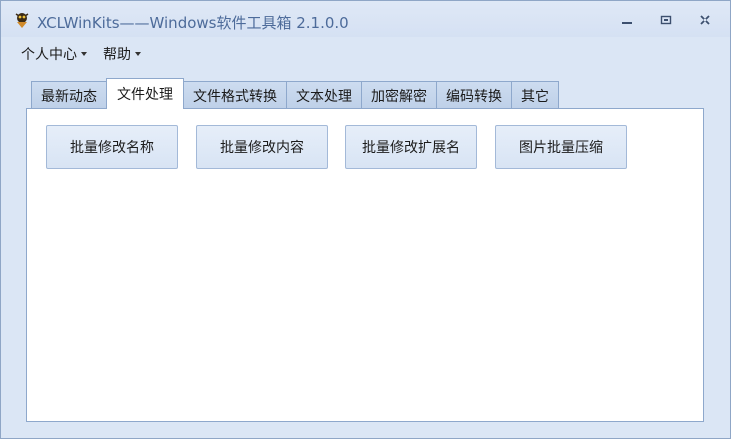  I want to click on batch-change-extension-button: 批量修改扩展名, so click(411, 147).